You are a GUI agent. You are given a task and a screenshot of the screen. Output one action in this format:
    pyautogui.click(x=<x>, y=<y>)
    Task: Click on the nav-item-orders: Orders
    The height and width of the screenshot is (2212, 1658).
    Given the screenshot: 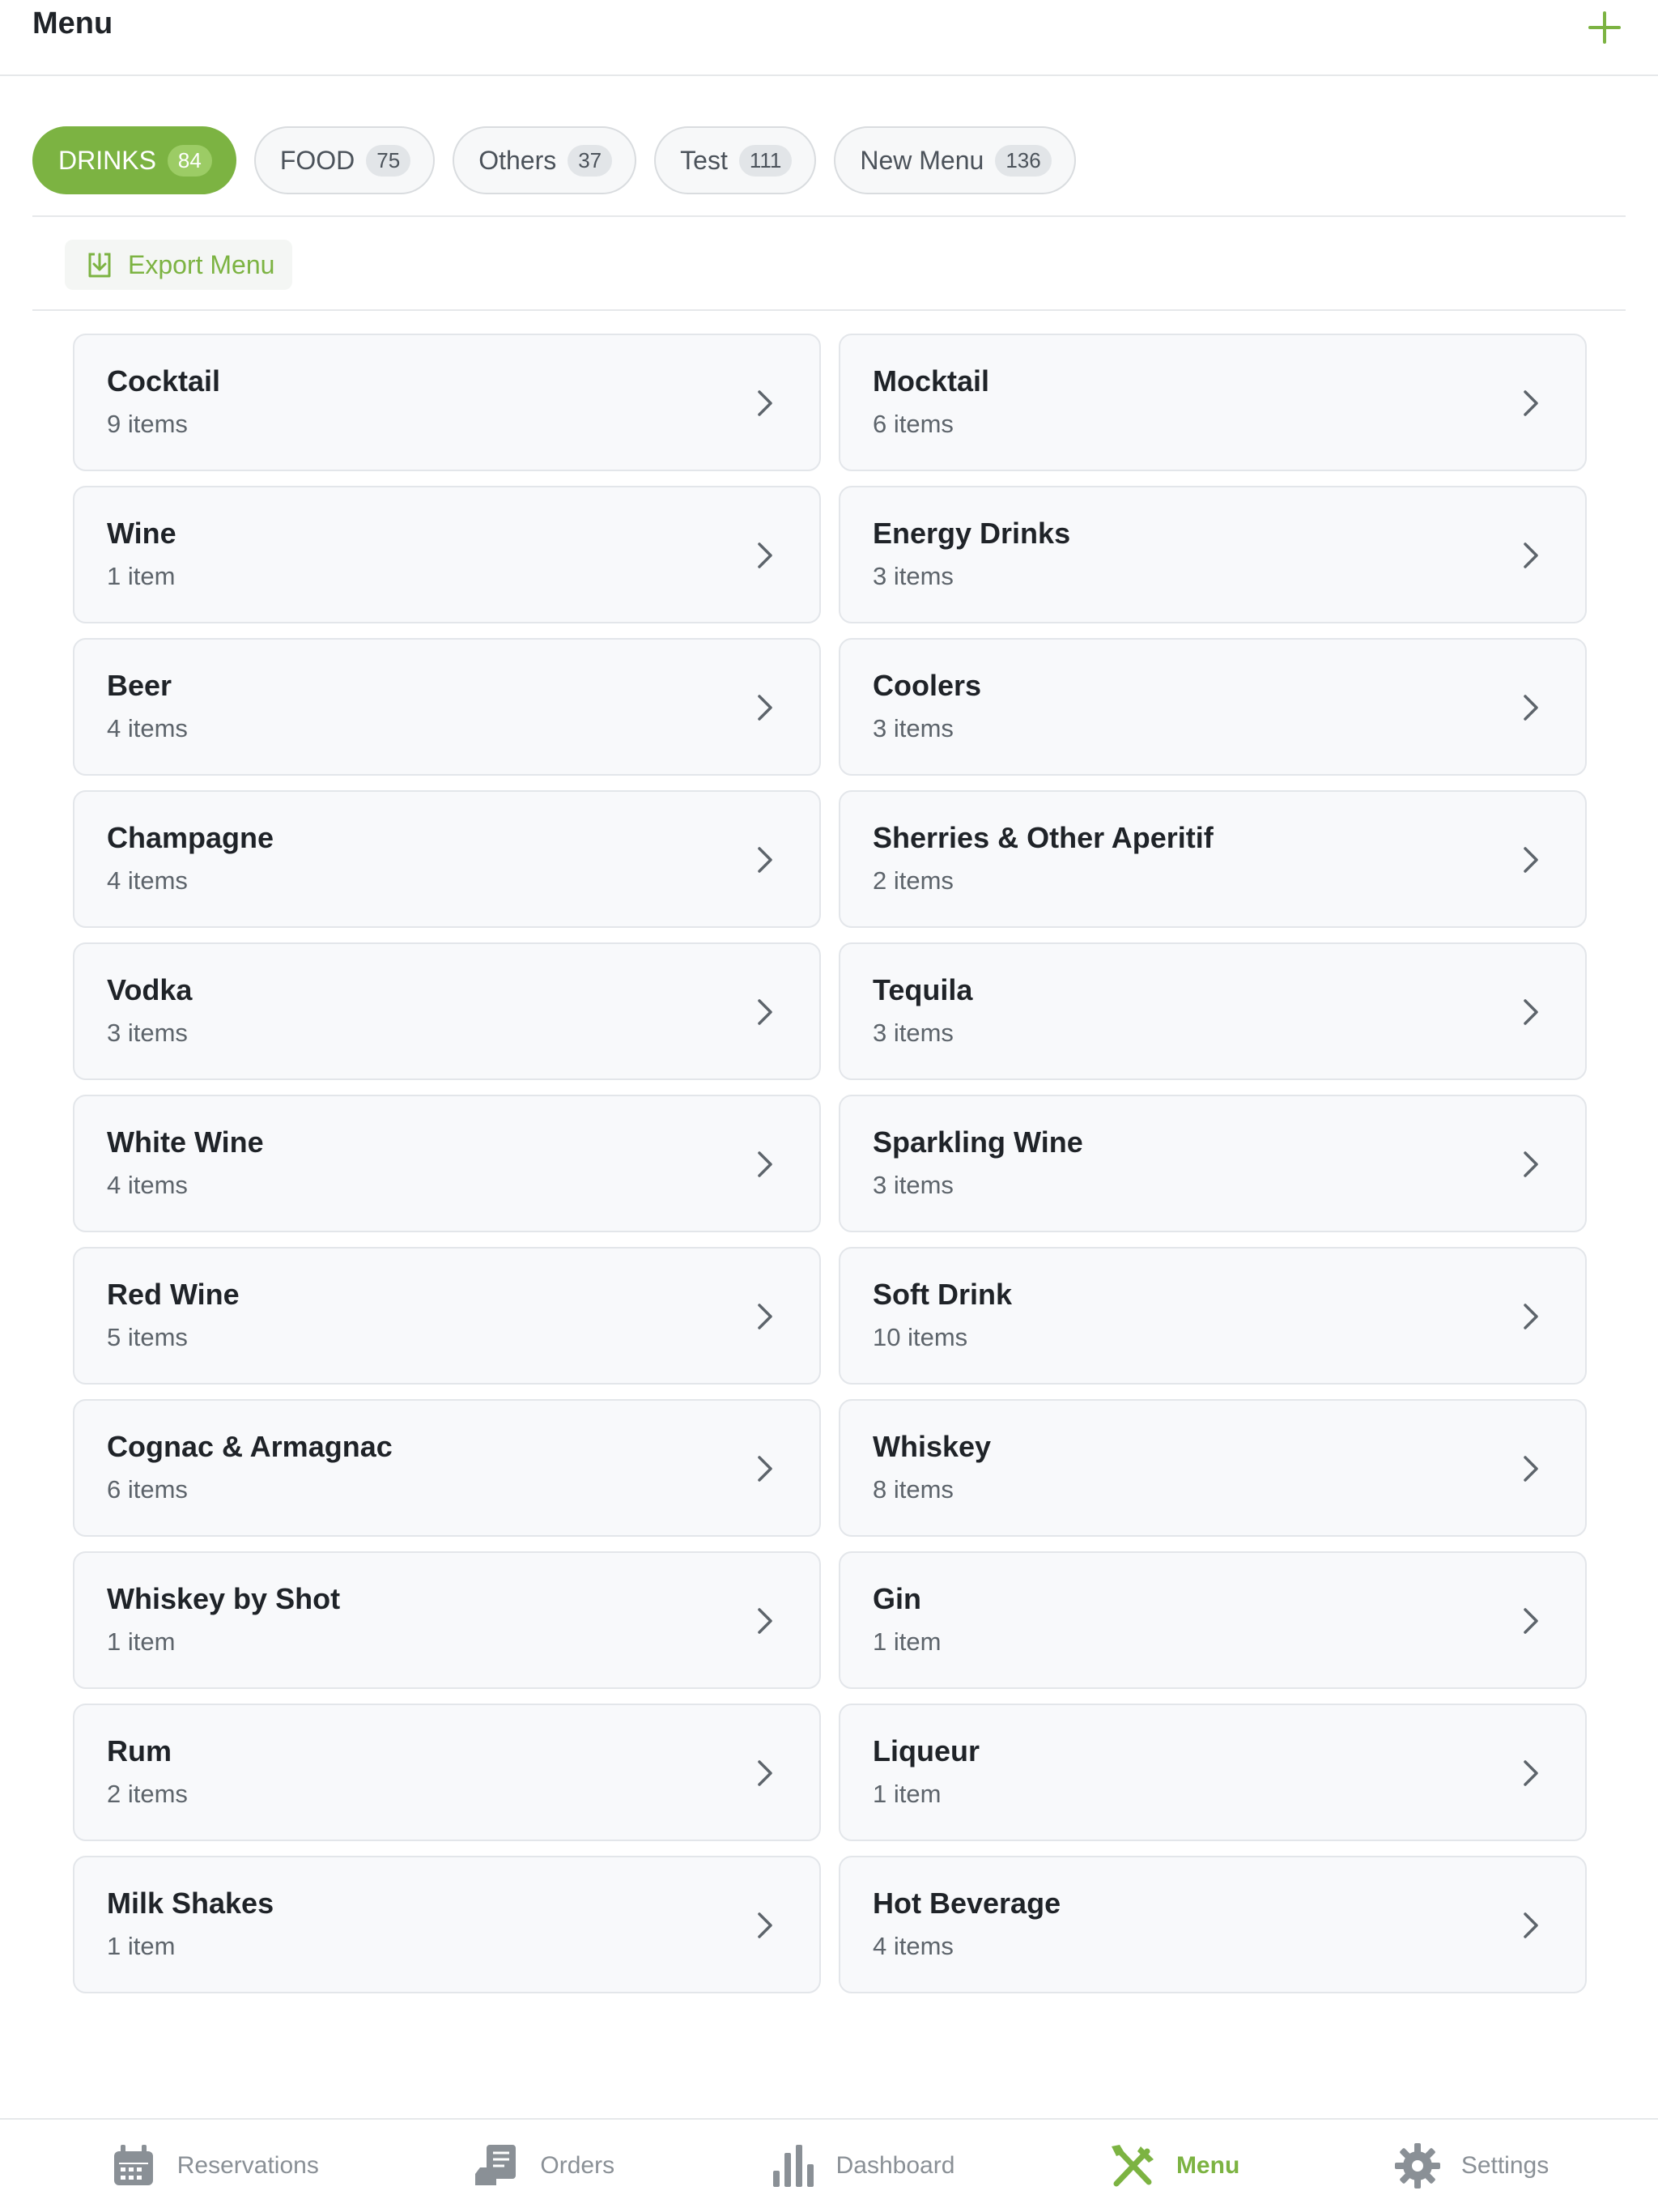 What is the action you would take?
    pyautogui.click(x=543, y=2166)
    